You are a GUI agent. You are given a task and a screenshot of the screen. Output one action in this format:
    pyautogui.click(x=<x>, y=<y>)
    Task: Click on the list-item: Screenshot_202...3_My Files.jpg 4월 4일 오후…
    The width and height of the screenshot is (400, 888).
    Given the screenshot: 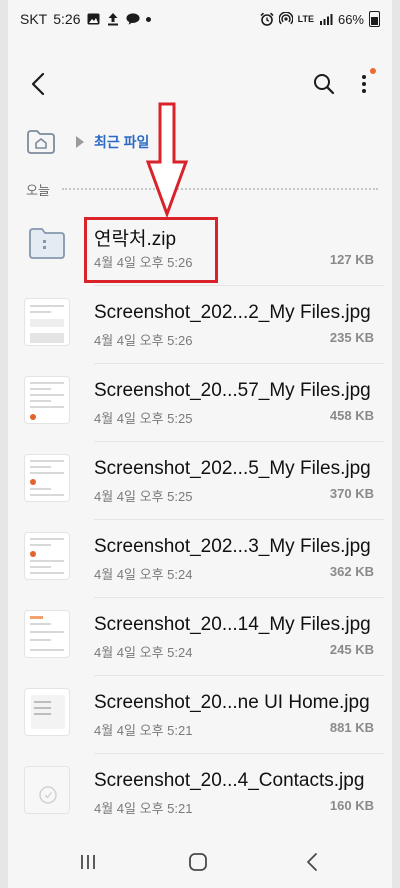 What is the action you would take?
    pyautogui.click(x=200, y=559)
    